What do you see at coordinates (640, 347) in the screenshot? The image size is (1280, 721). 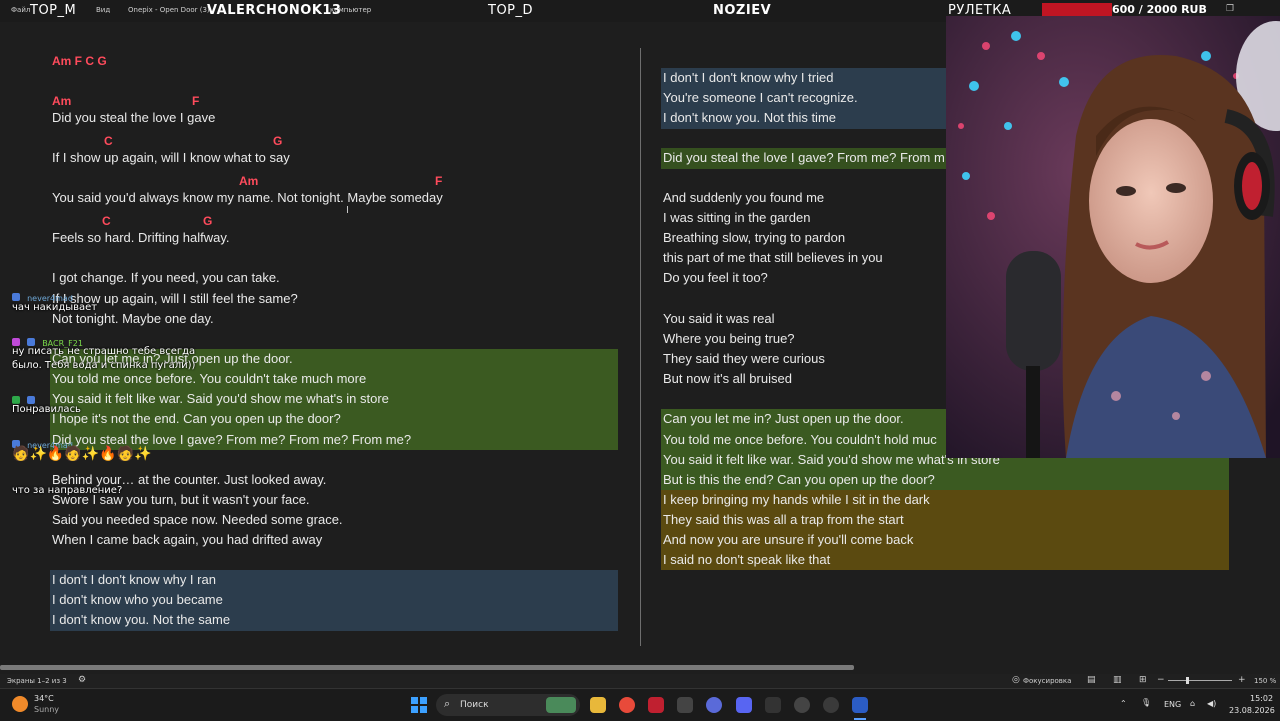 I see `page-divider` at bounding box center [640, 347].